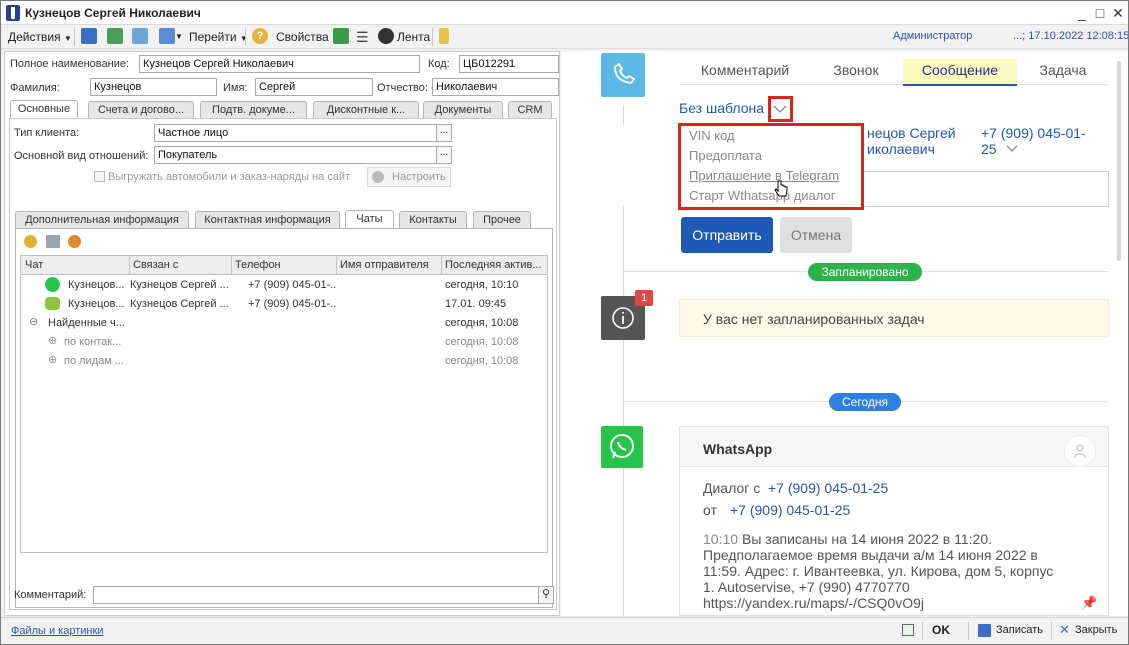  I want to click on chevron-down-icon: ▼, so click(179, 37).